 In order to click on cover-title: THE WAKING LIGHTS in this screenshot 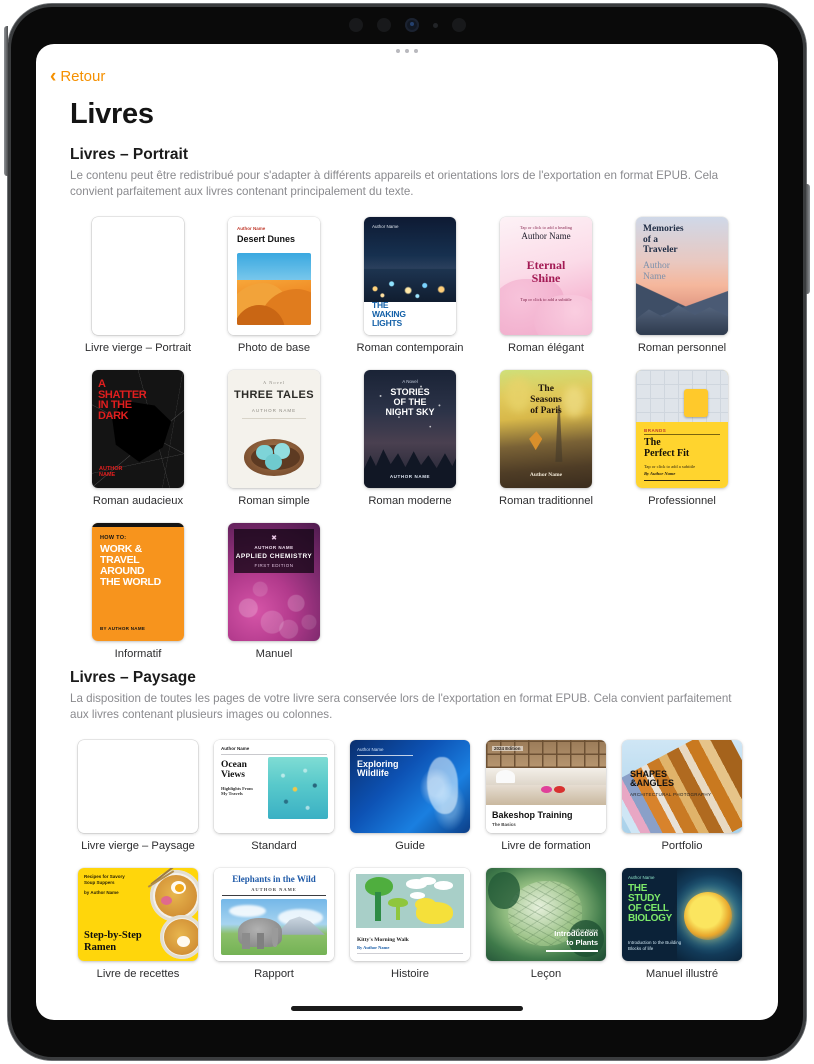, I will do `click(389, 314)`.